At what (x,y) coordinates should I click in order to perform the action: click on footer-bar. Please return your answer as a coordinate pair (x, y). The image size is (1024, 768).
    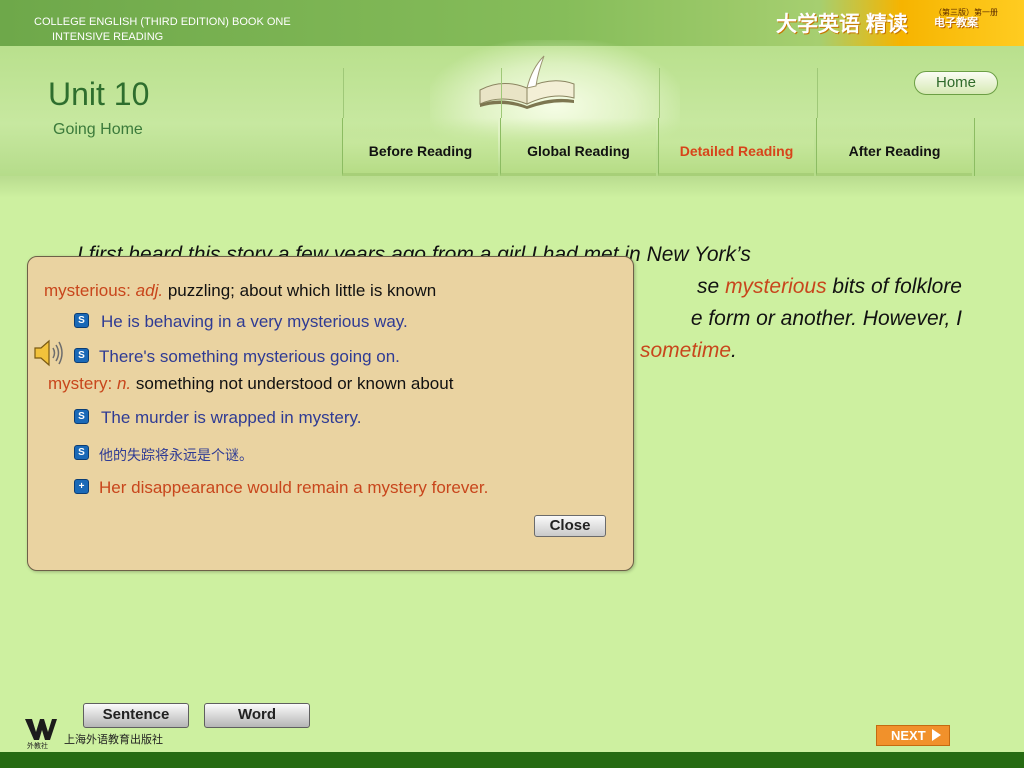
    Looking at the image, I should click on (512, 760).